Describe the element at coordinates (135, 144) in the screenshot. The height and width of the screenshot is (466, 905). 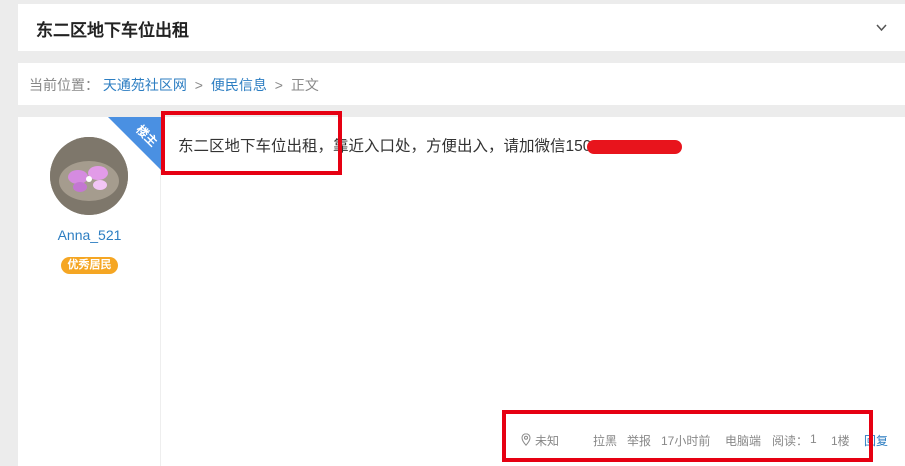
I see `op-ribbon: 楼主` at that location.